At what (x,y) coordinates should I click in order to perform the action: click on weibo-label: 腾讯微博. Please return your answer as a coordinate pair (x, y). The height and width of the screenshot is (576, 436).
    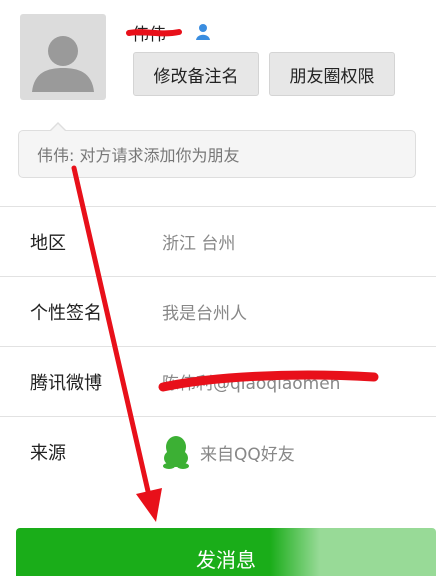
    Looking at the image, I should click on (66, 383).